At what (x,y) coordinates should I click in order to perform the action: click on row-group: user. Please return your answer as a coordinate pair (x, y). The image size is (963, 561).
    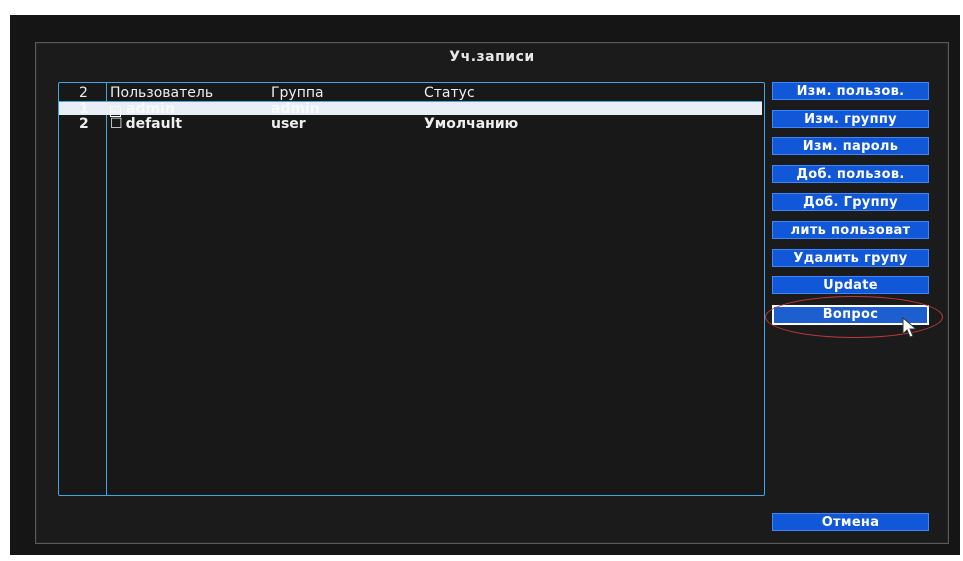
    Looking at the image, I should click on (288, 124).